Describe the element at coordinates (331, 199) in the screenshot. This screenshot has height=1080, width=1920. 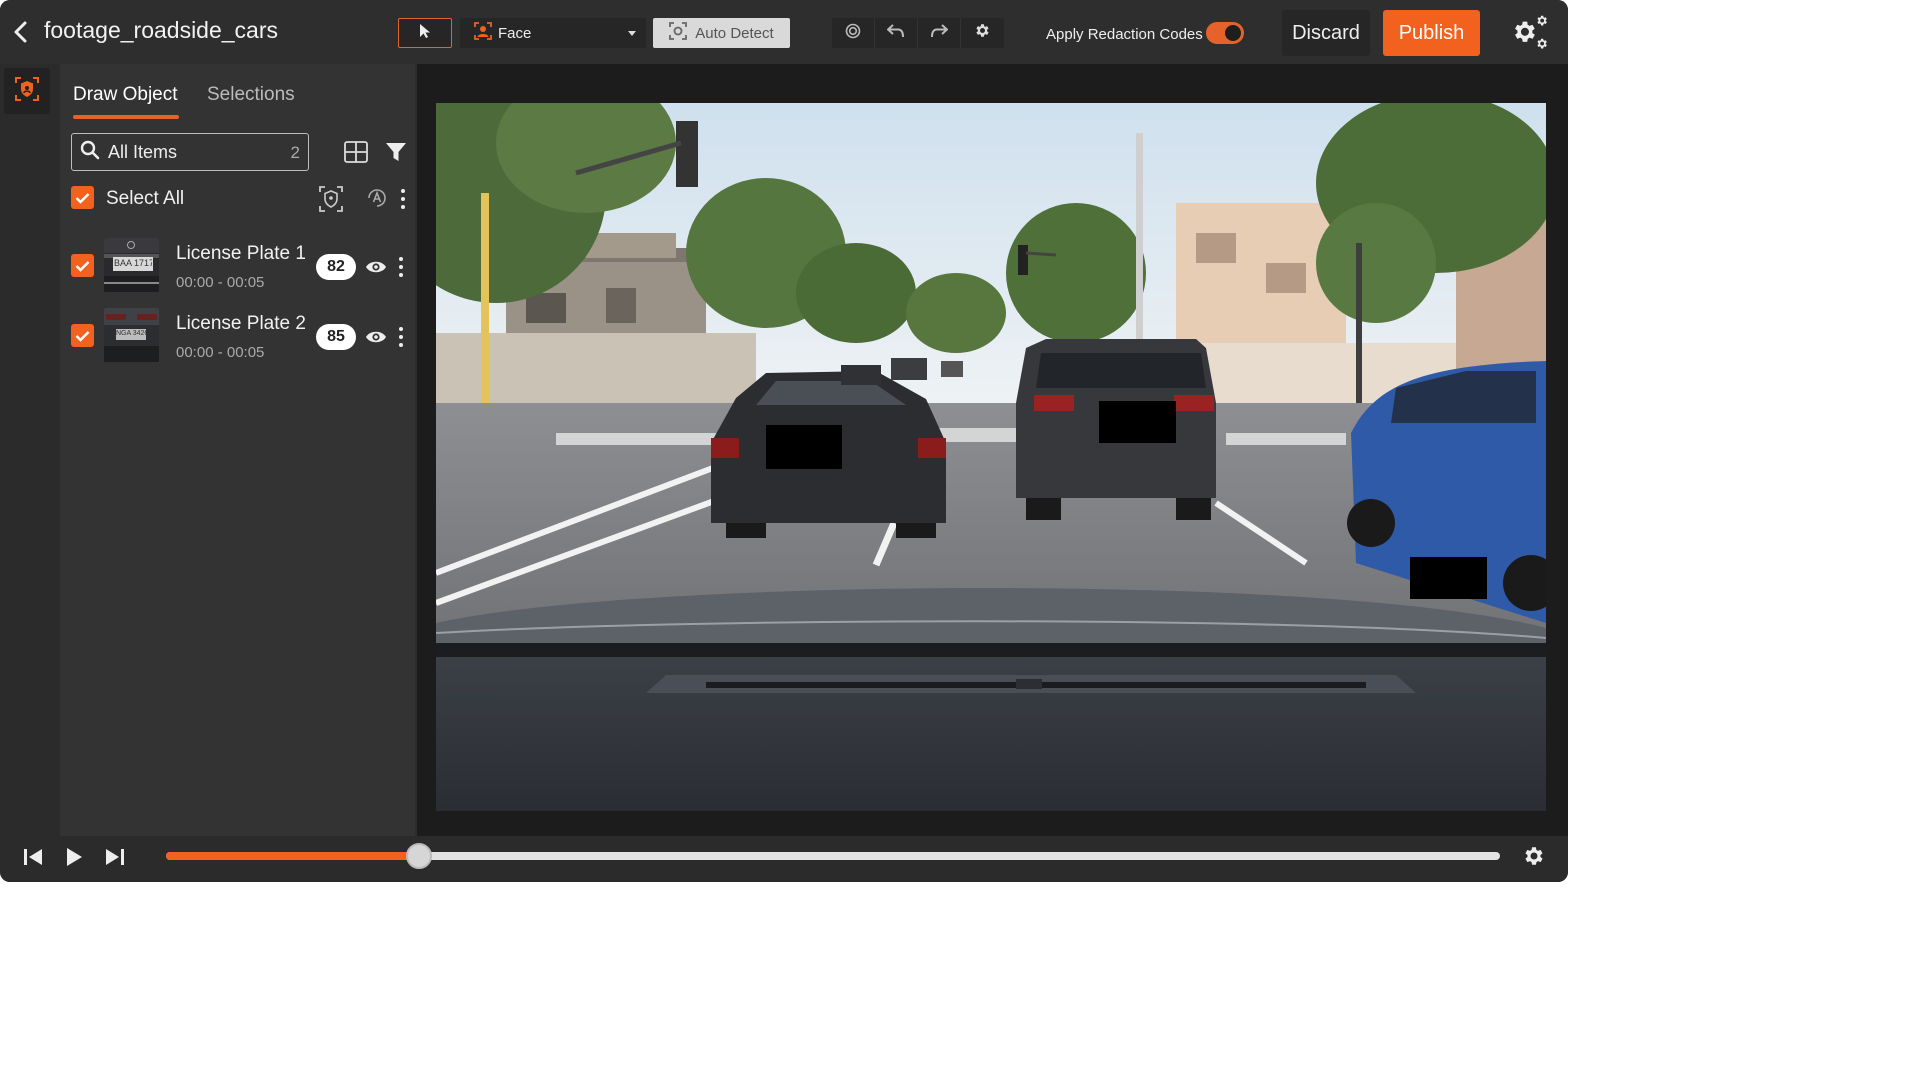
I see `bulk-redact-button` at that location.